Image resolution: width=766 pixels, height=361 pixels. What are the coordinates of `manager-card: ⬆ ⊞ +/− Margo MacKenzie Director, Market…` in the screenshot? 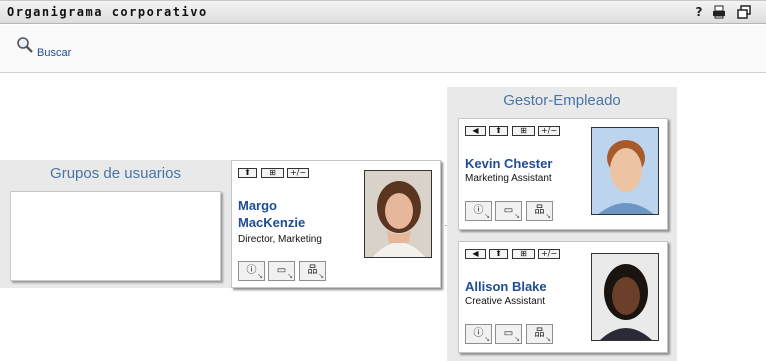 It's located at (336, 224).